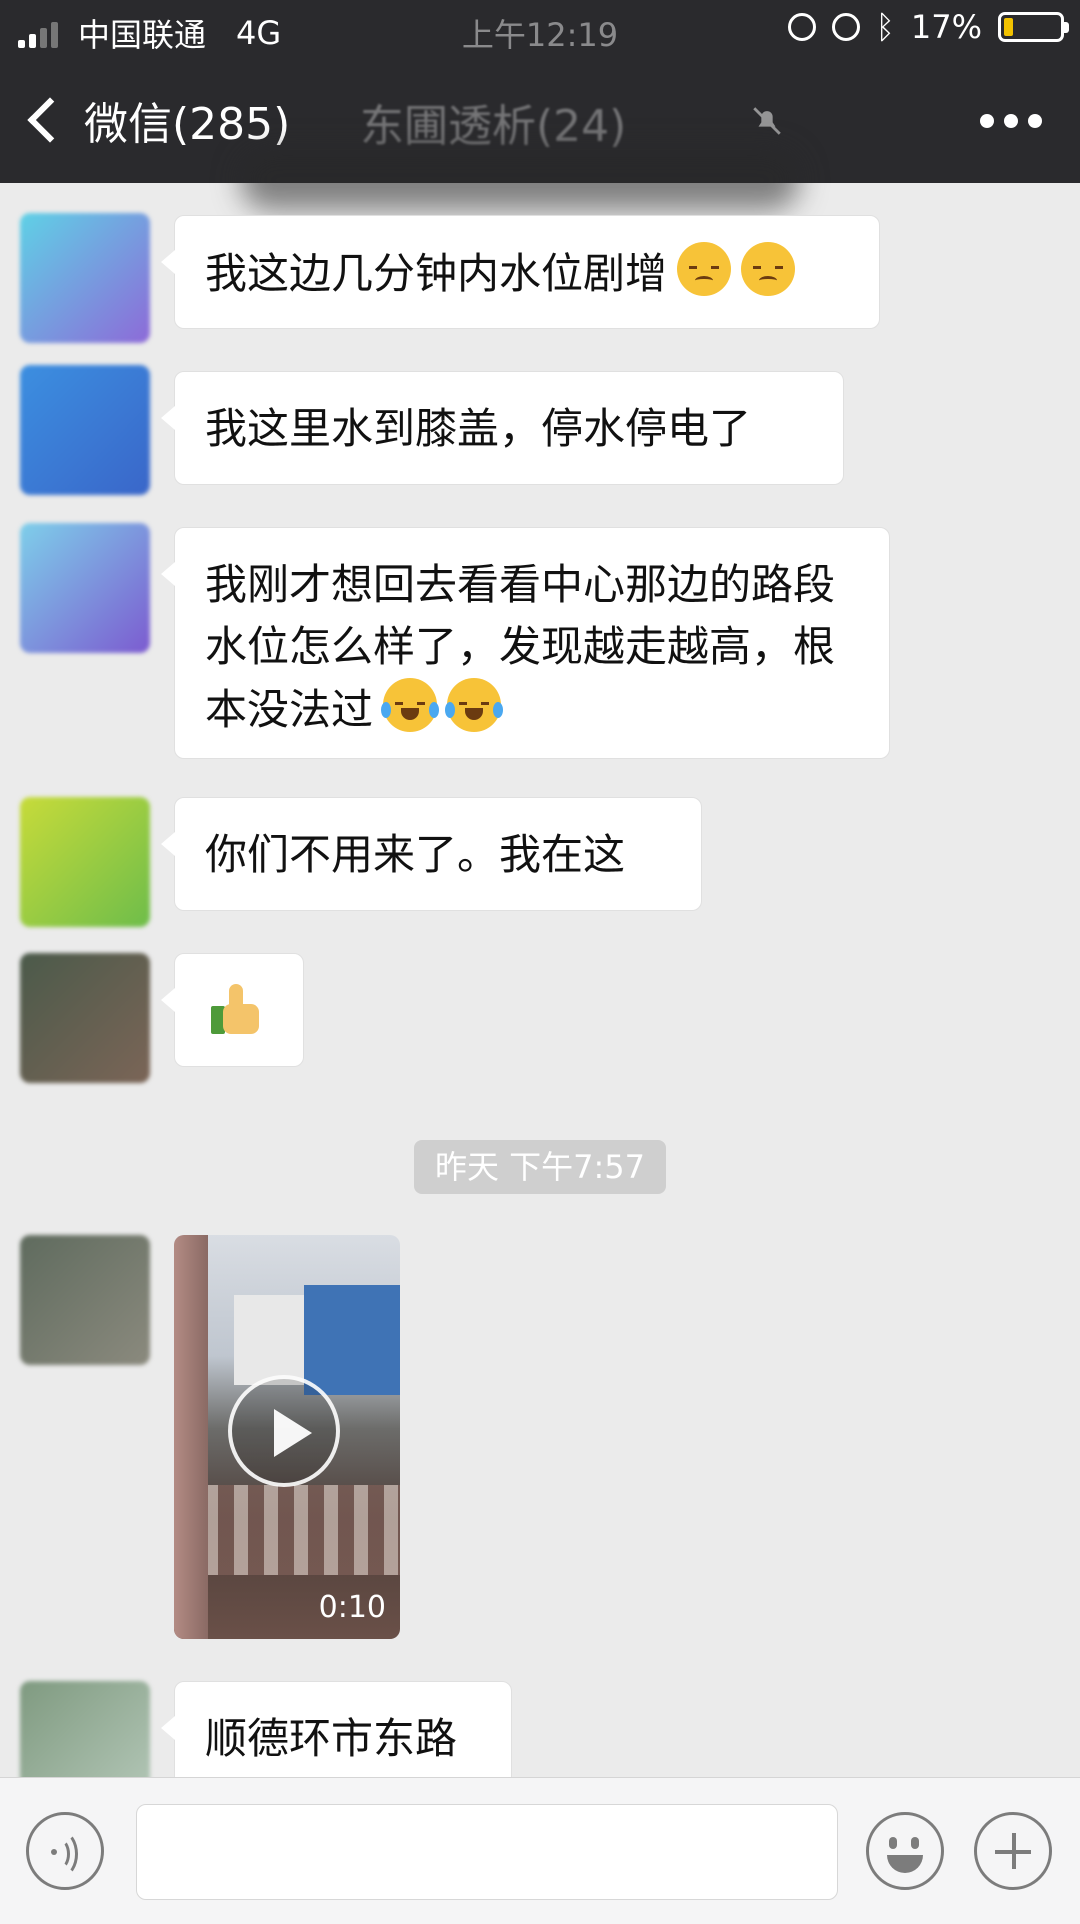 The image size is (1080, 1924). I want to click on video-message: 0:10, so click(287, 1437).